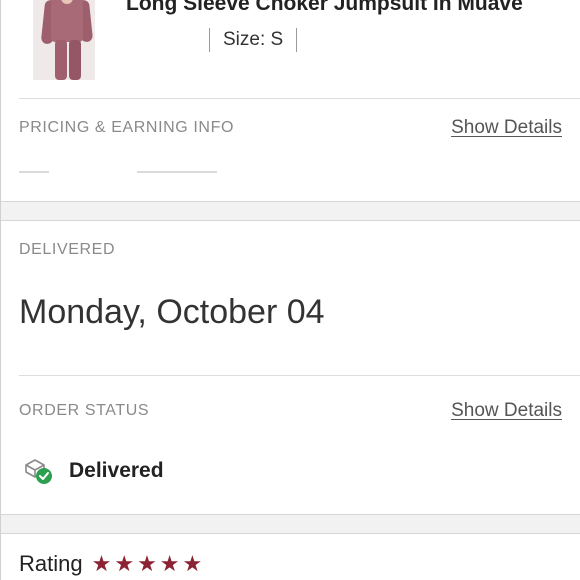 The image size is (580, 580). Describe the element at coordinates (116, 470) in the screenshot. I see `order-status-value: Delivered` at that location.